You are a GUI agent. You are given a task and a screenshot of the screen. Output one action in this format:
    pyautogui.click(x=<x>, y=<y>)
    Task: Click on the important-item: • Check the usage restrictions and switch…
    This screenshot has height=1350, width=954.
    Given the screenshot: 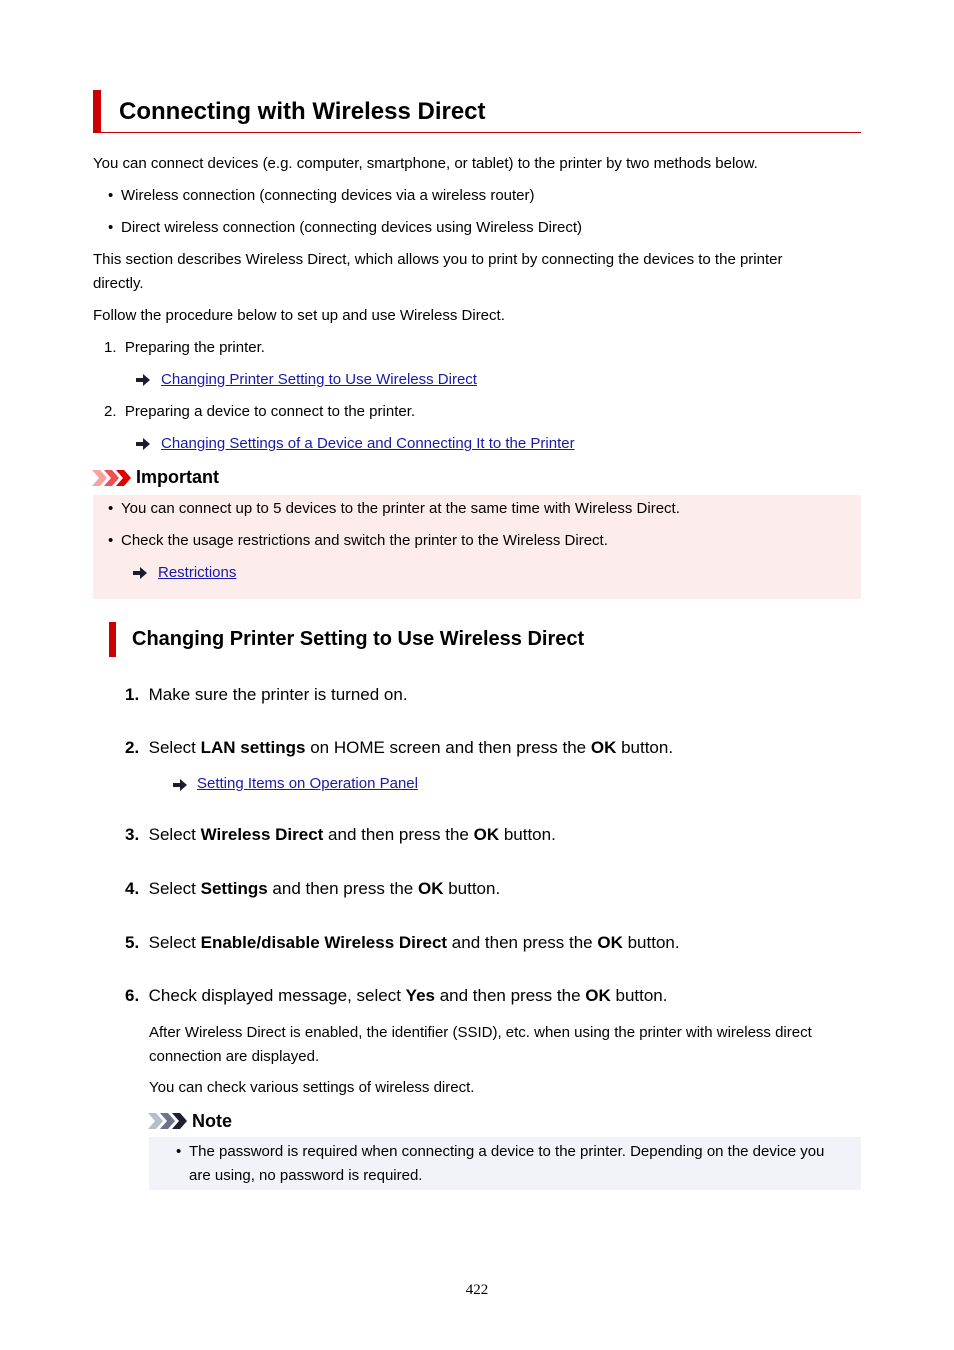 What is the action you would take?
    pyautogui.click(x=358, y=540)
    